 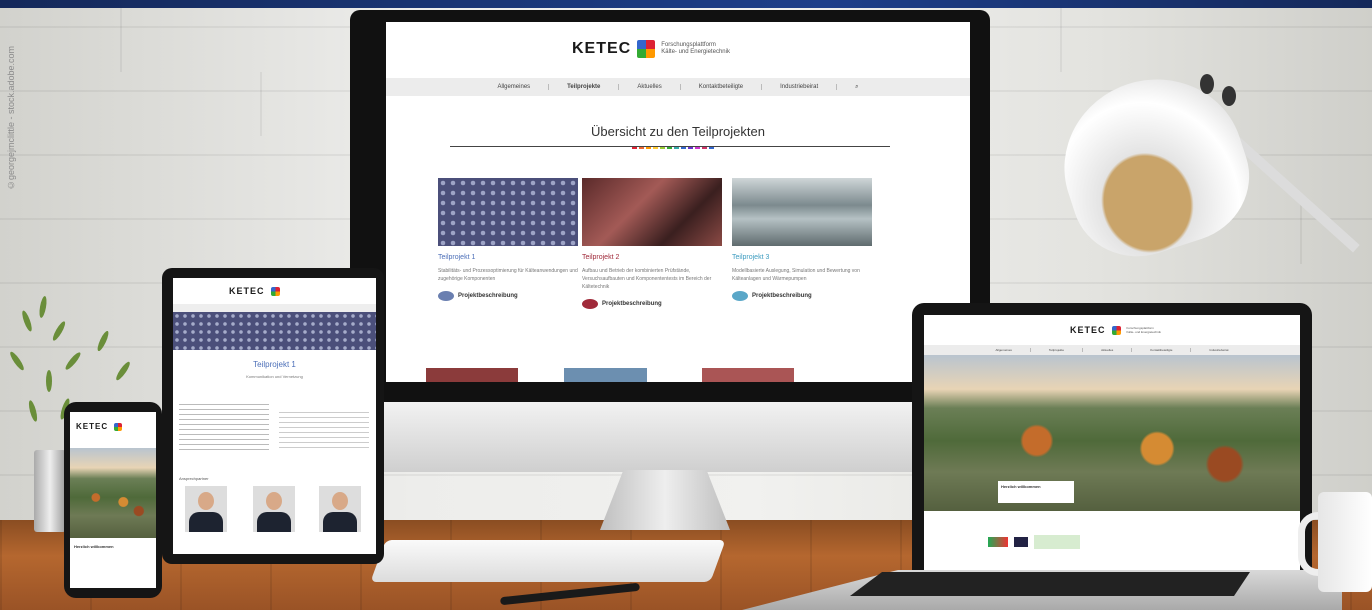 What do you see at coordinates (1108, 350) in the screenshot?
I see `laptop-nav-item: Aktuelles` at bounding box center [1108, 350].